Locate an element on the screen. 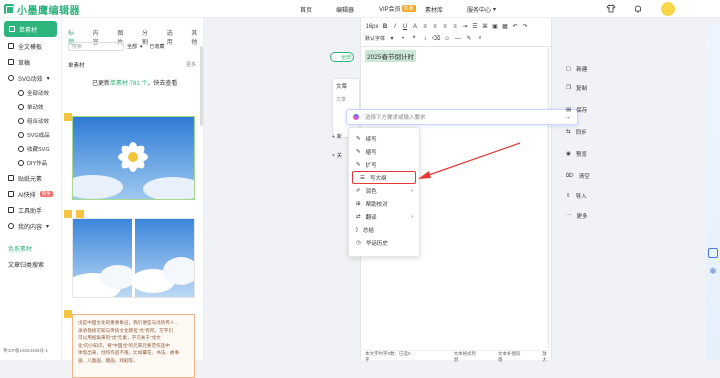  italic-button: I is located at coordinates (395, 27).